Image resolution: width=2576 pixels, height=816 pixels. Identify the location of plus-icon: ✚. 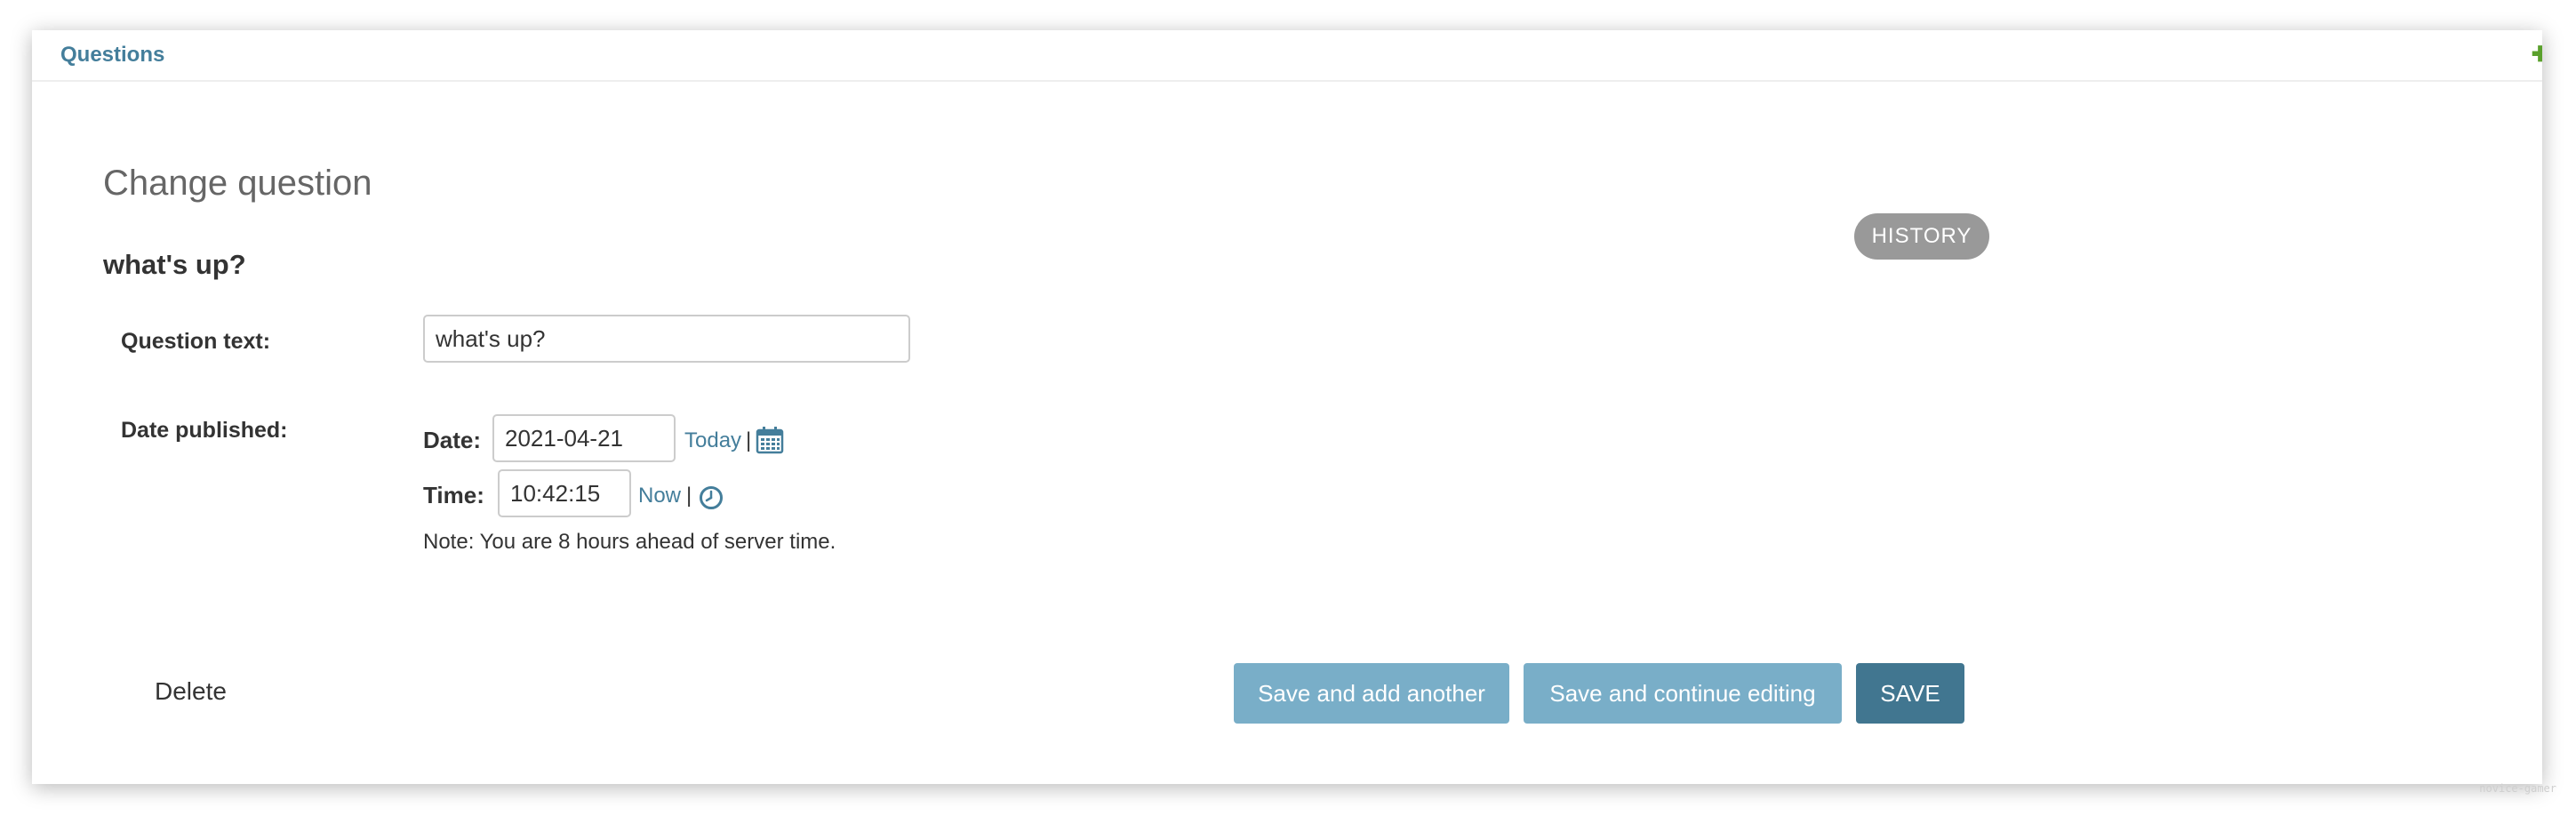
(2536, 55).